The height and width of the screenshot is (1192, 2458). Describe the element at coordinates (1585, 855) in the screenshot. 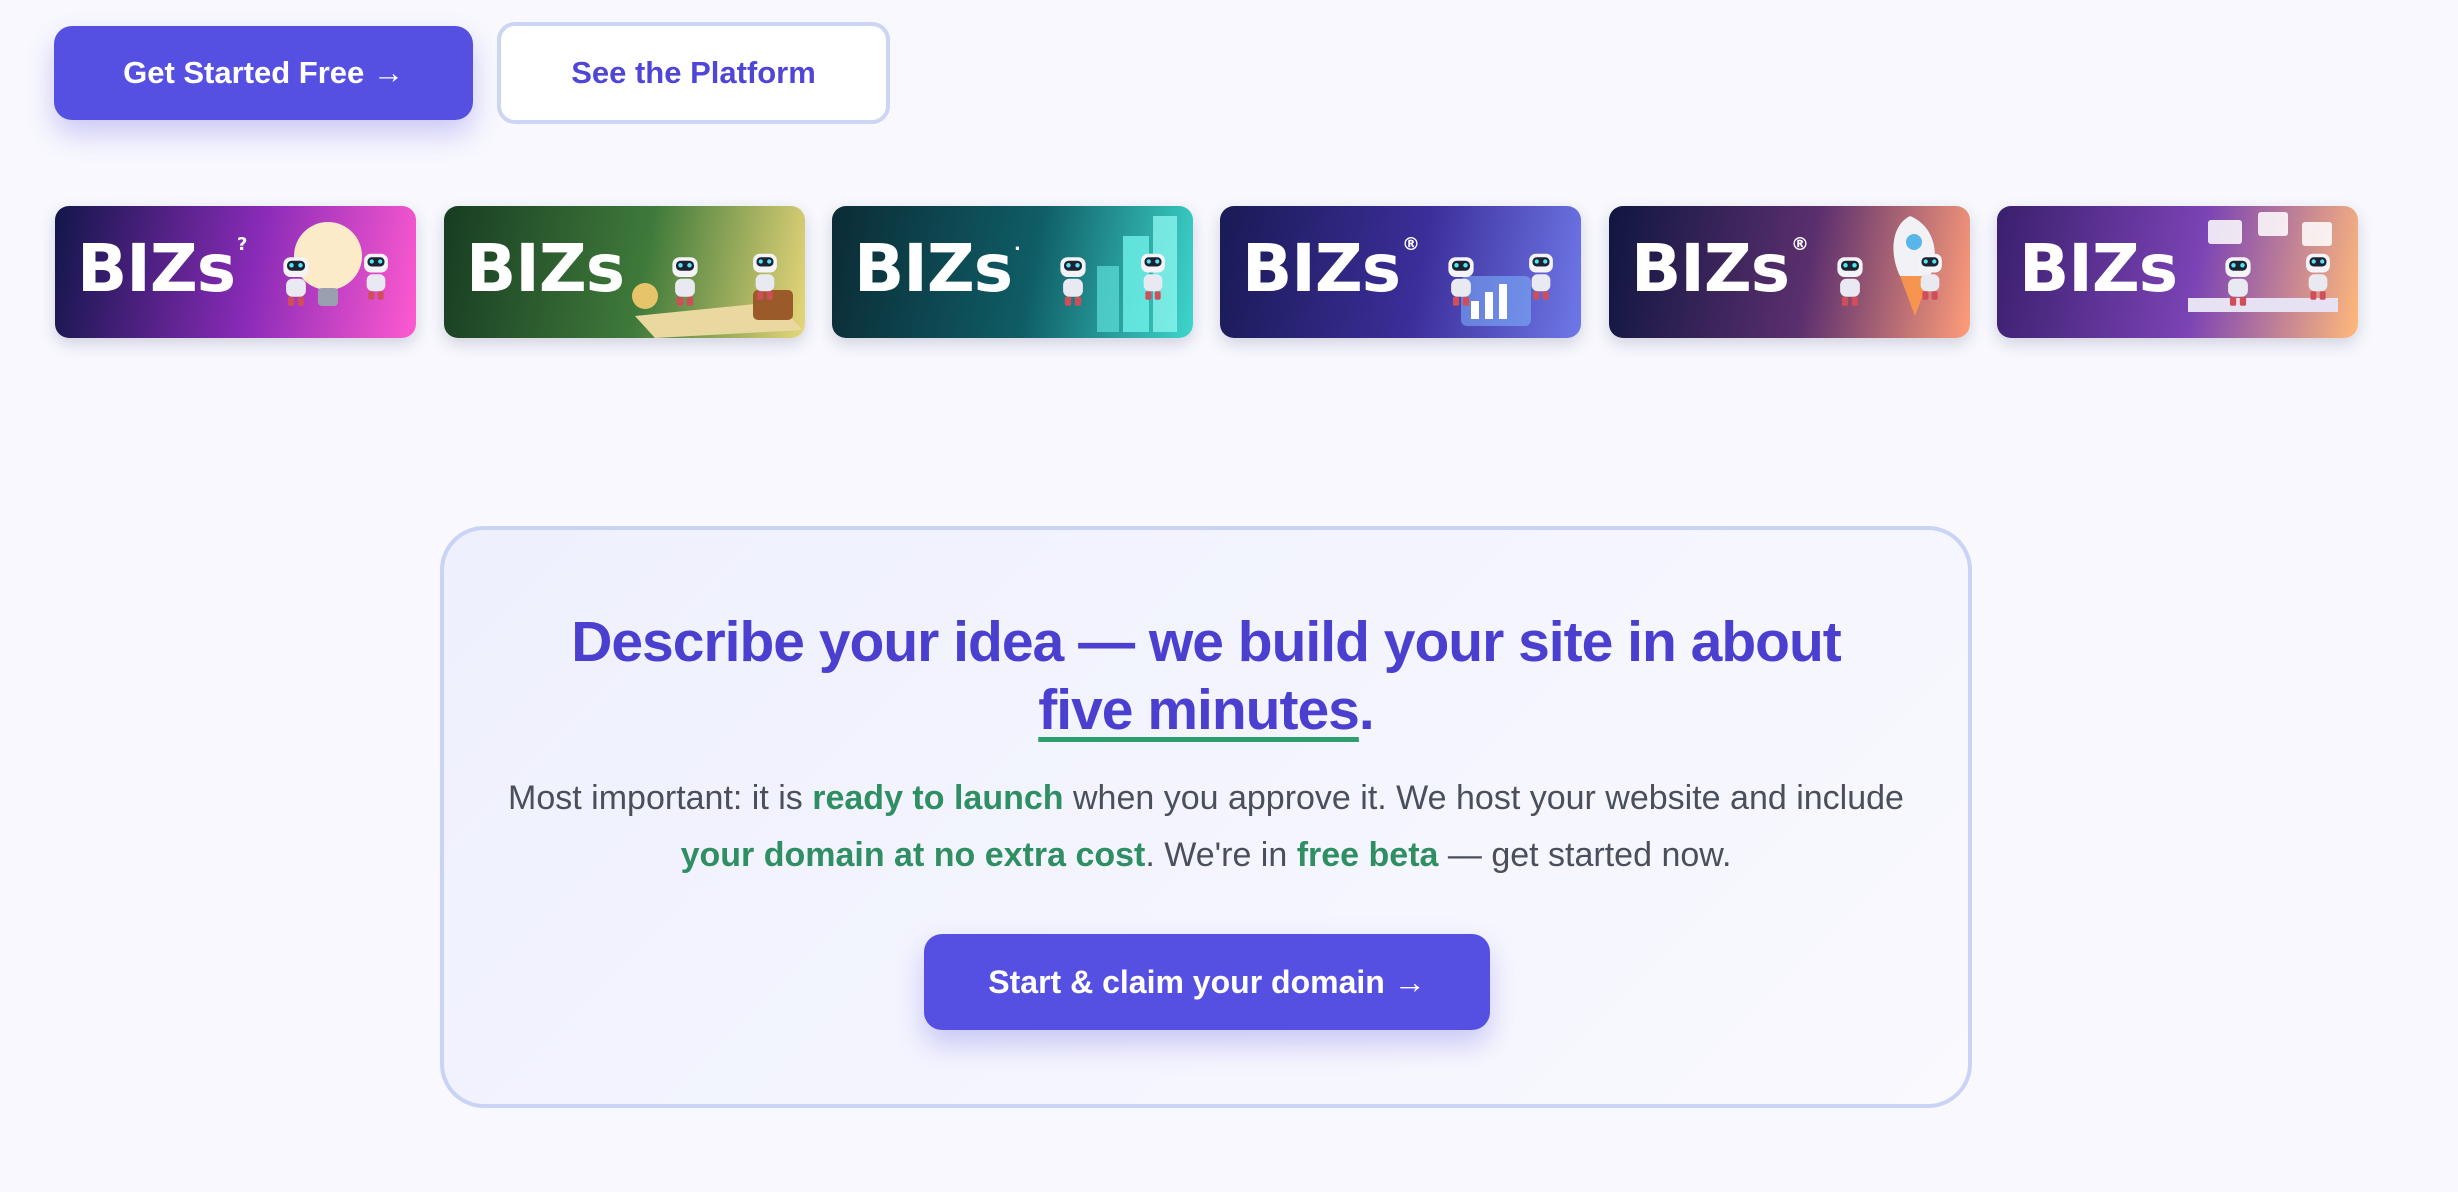

I see `cta-desc-text-4: — get started now.` at that location.